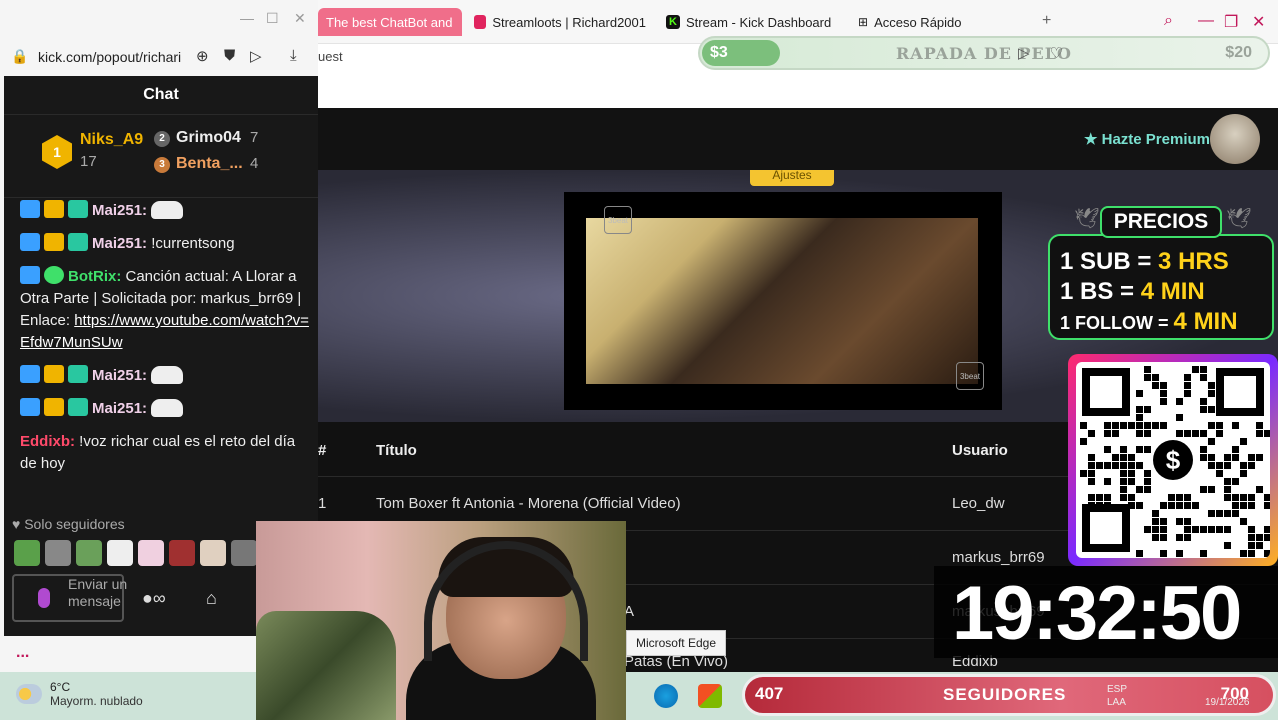 This screenshot has height=720, width=1278. What do you see at coordinates (20, 56) in the screenshot?
I see `lock-icon: 🔒` at bounding box center [20, 56].